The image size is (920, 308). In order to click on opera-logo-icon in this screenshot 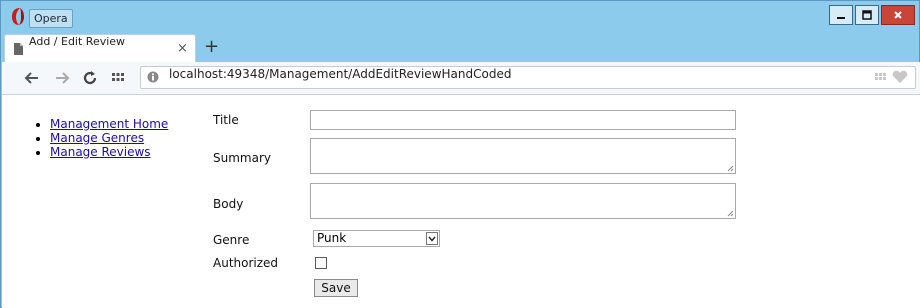, I will do `click(18, 16)`.